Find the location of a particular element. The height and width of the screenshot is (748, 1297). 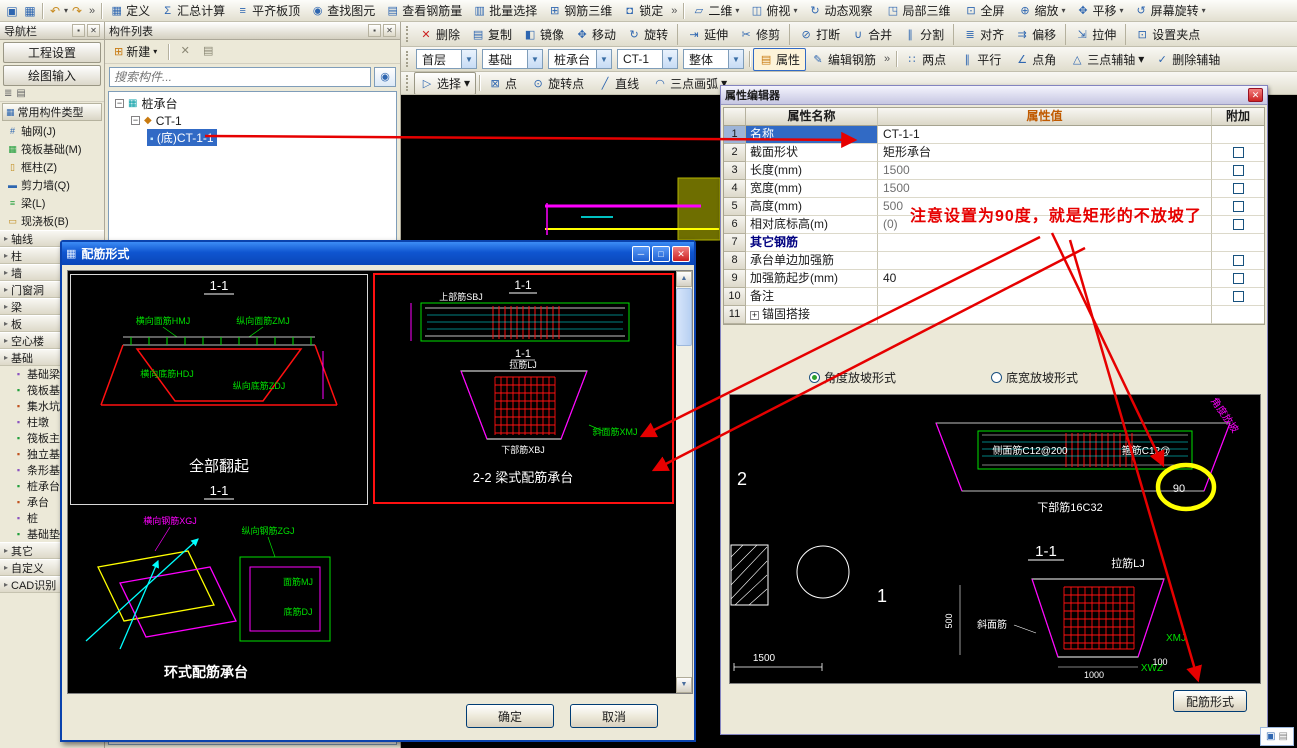

nav-common-item: # 轴网(J) is located at coordinates (52, 131).